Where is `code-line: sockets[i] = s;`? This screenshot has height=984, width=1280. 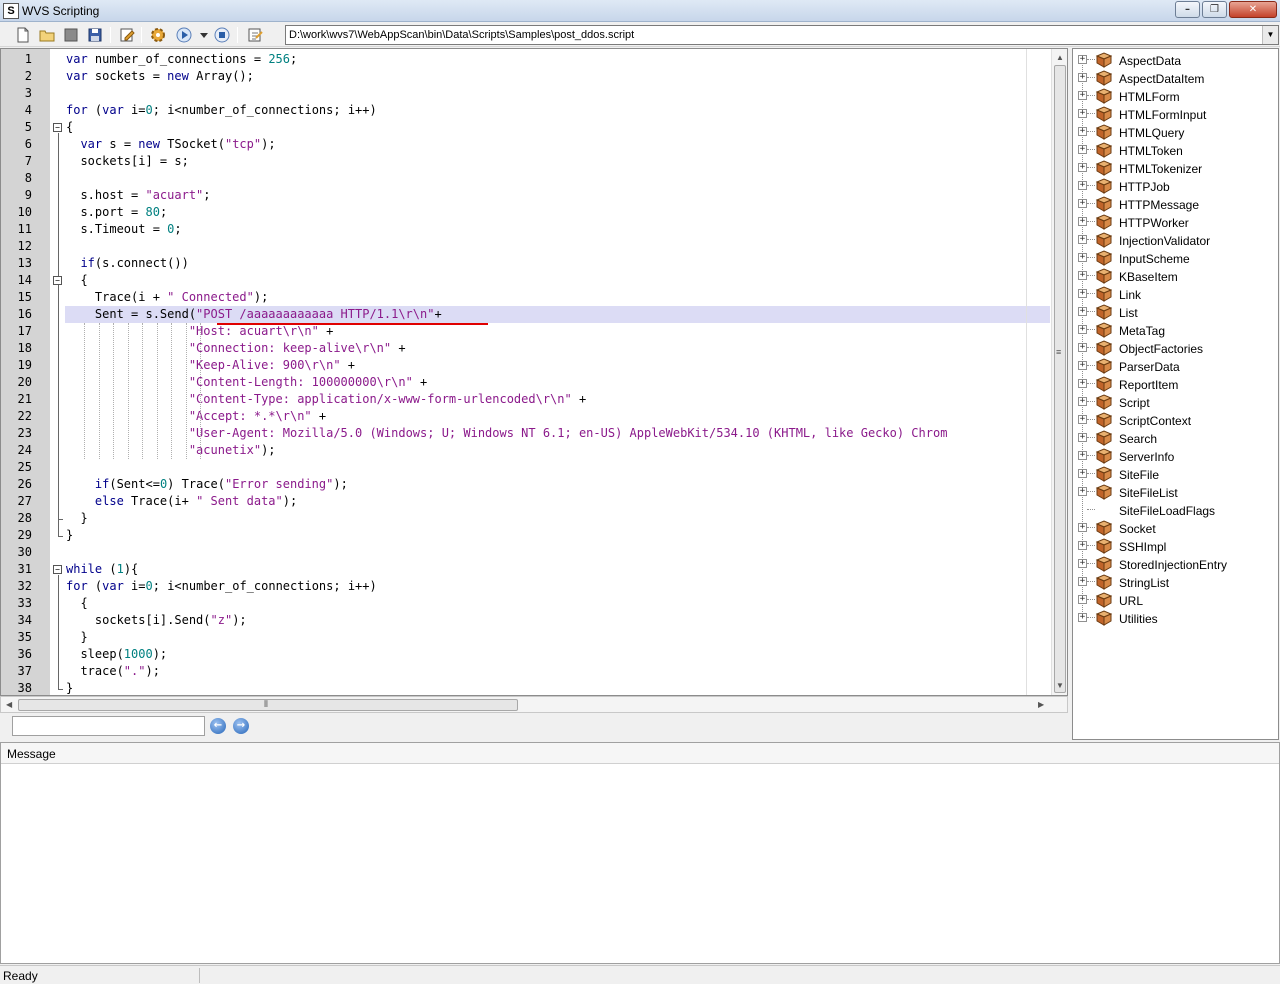
code-line: sockets[i] = s; is located at coordinates (127, 161).